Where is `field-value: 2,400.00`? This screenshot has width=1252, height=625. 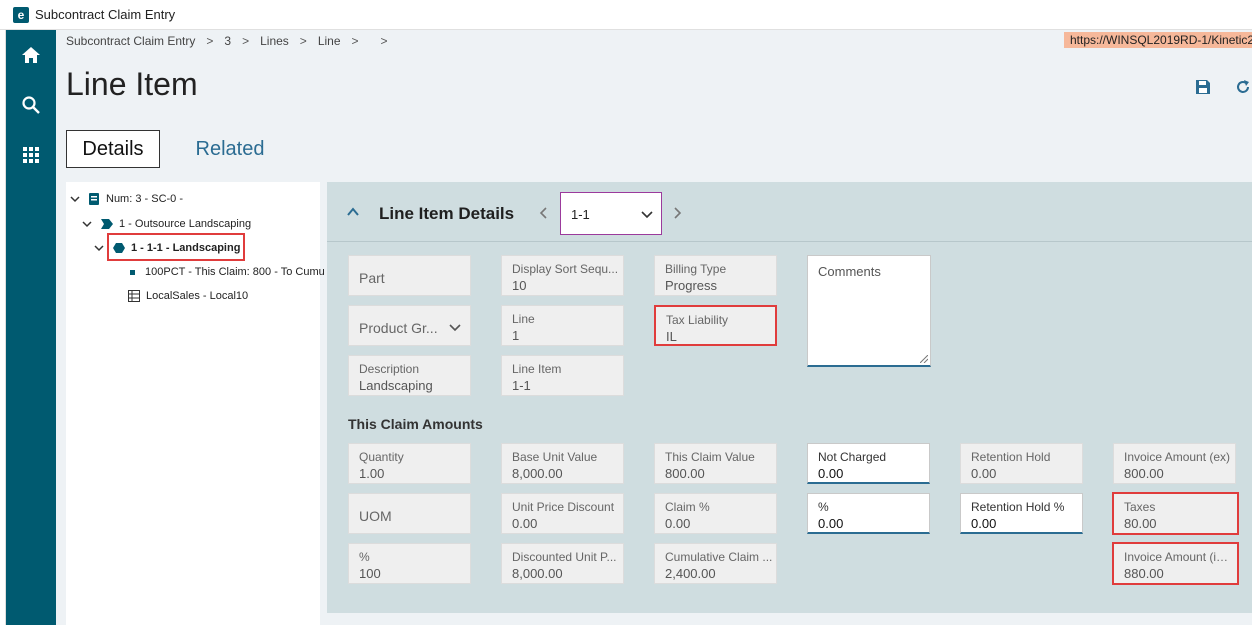 field-value: 2,400.00 is located at coordinates (690, 573).